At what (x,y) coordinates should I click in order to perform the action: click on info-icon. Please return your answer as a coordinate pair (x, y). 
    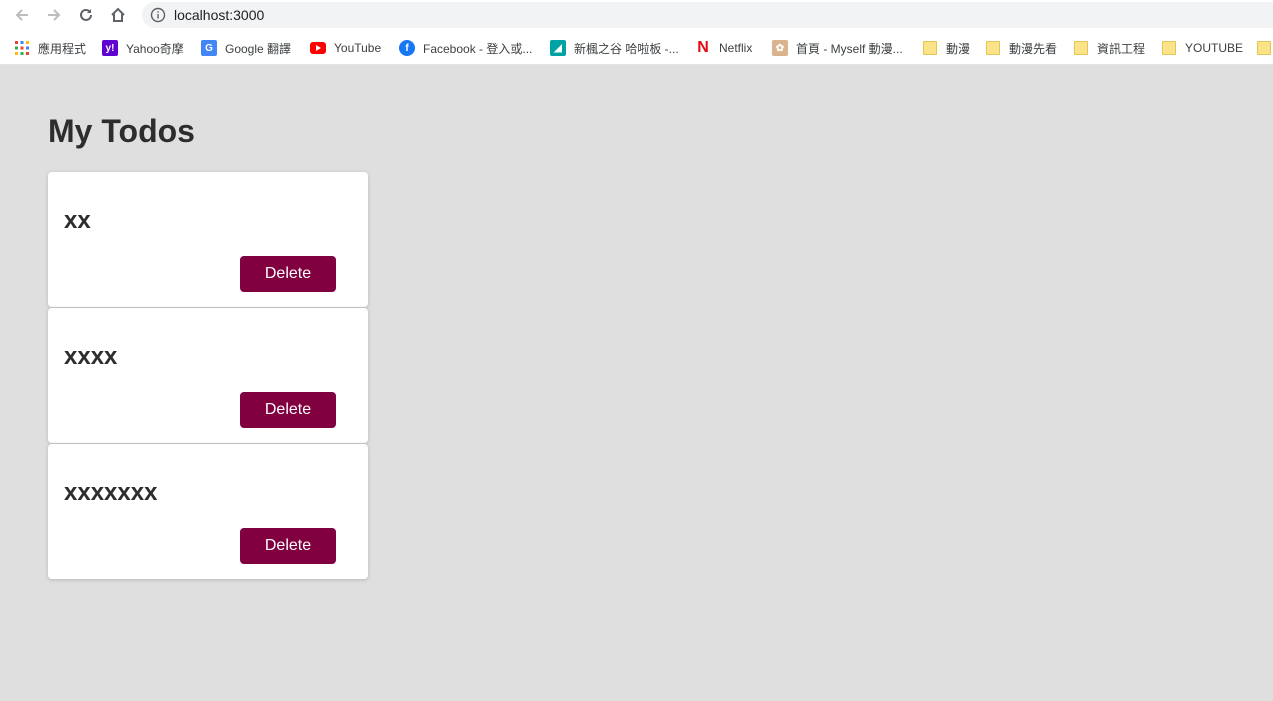
    Looking at the image, I should click on (158, 15).